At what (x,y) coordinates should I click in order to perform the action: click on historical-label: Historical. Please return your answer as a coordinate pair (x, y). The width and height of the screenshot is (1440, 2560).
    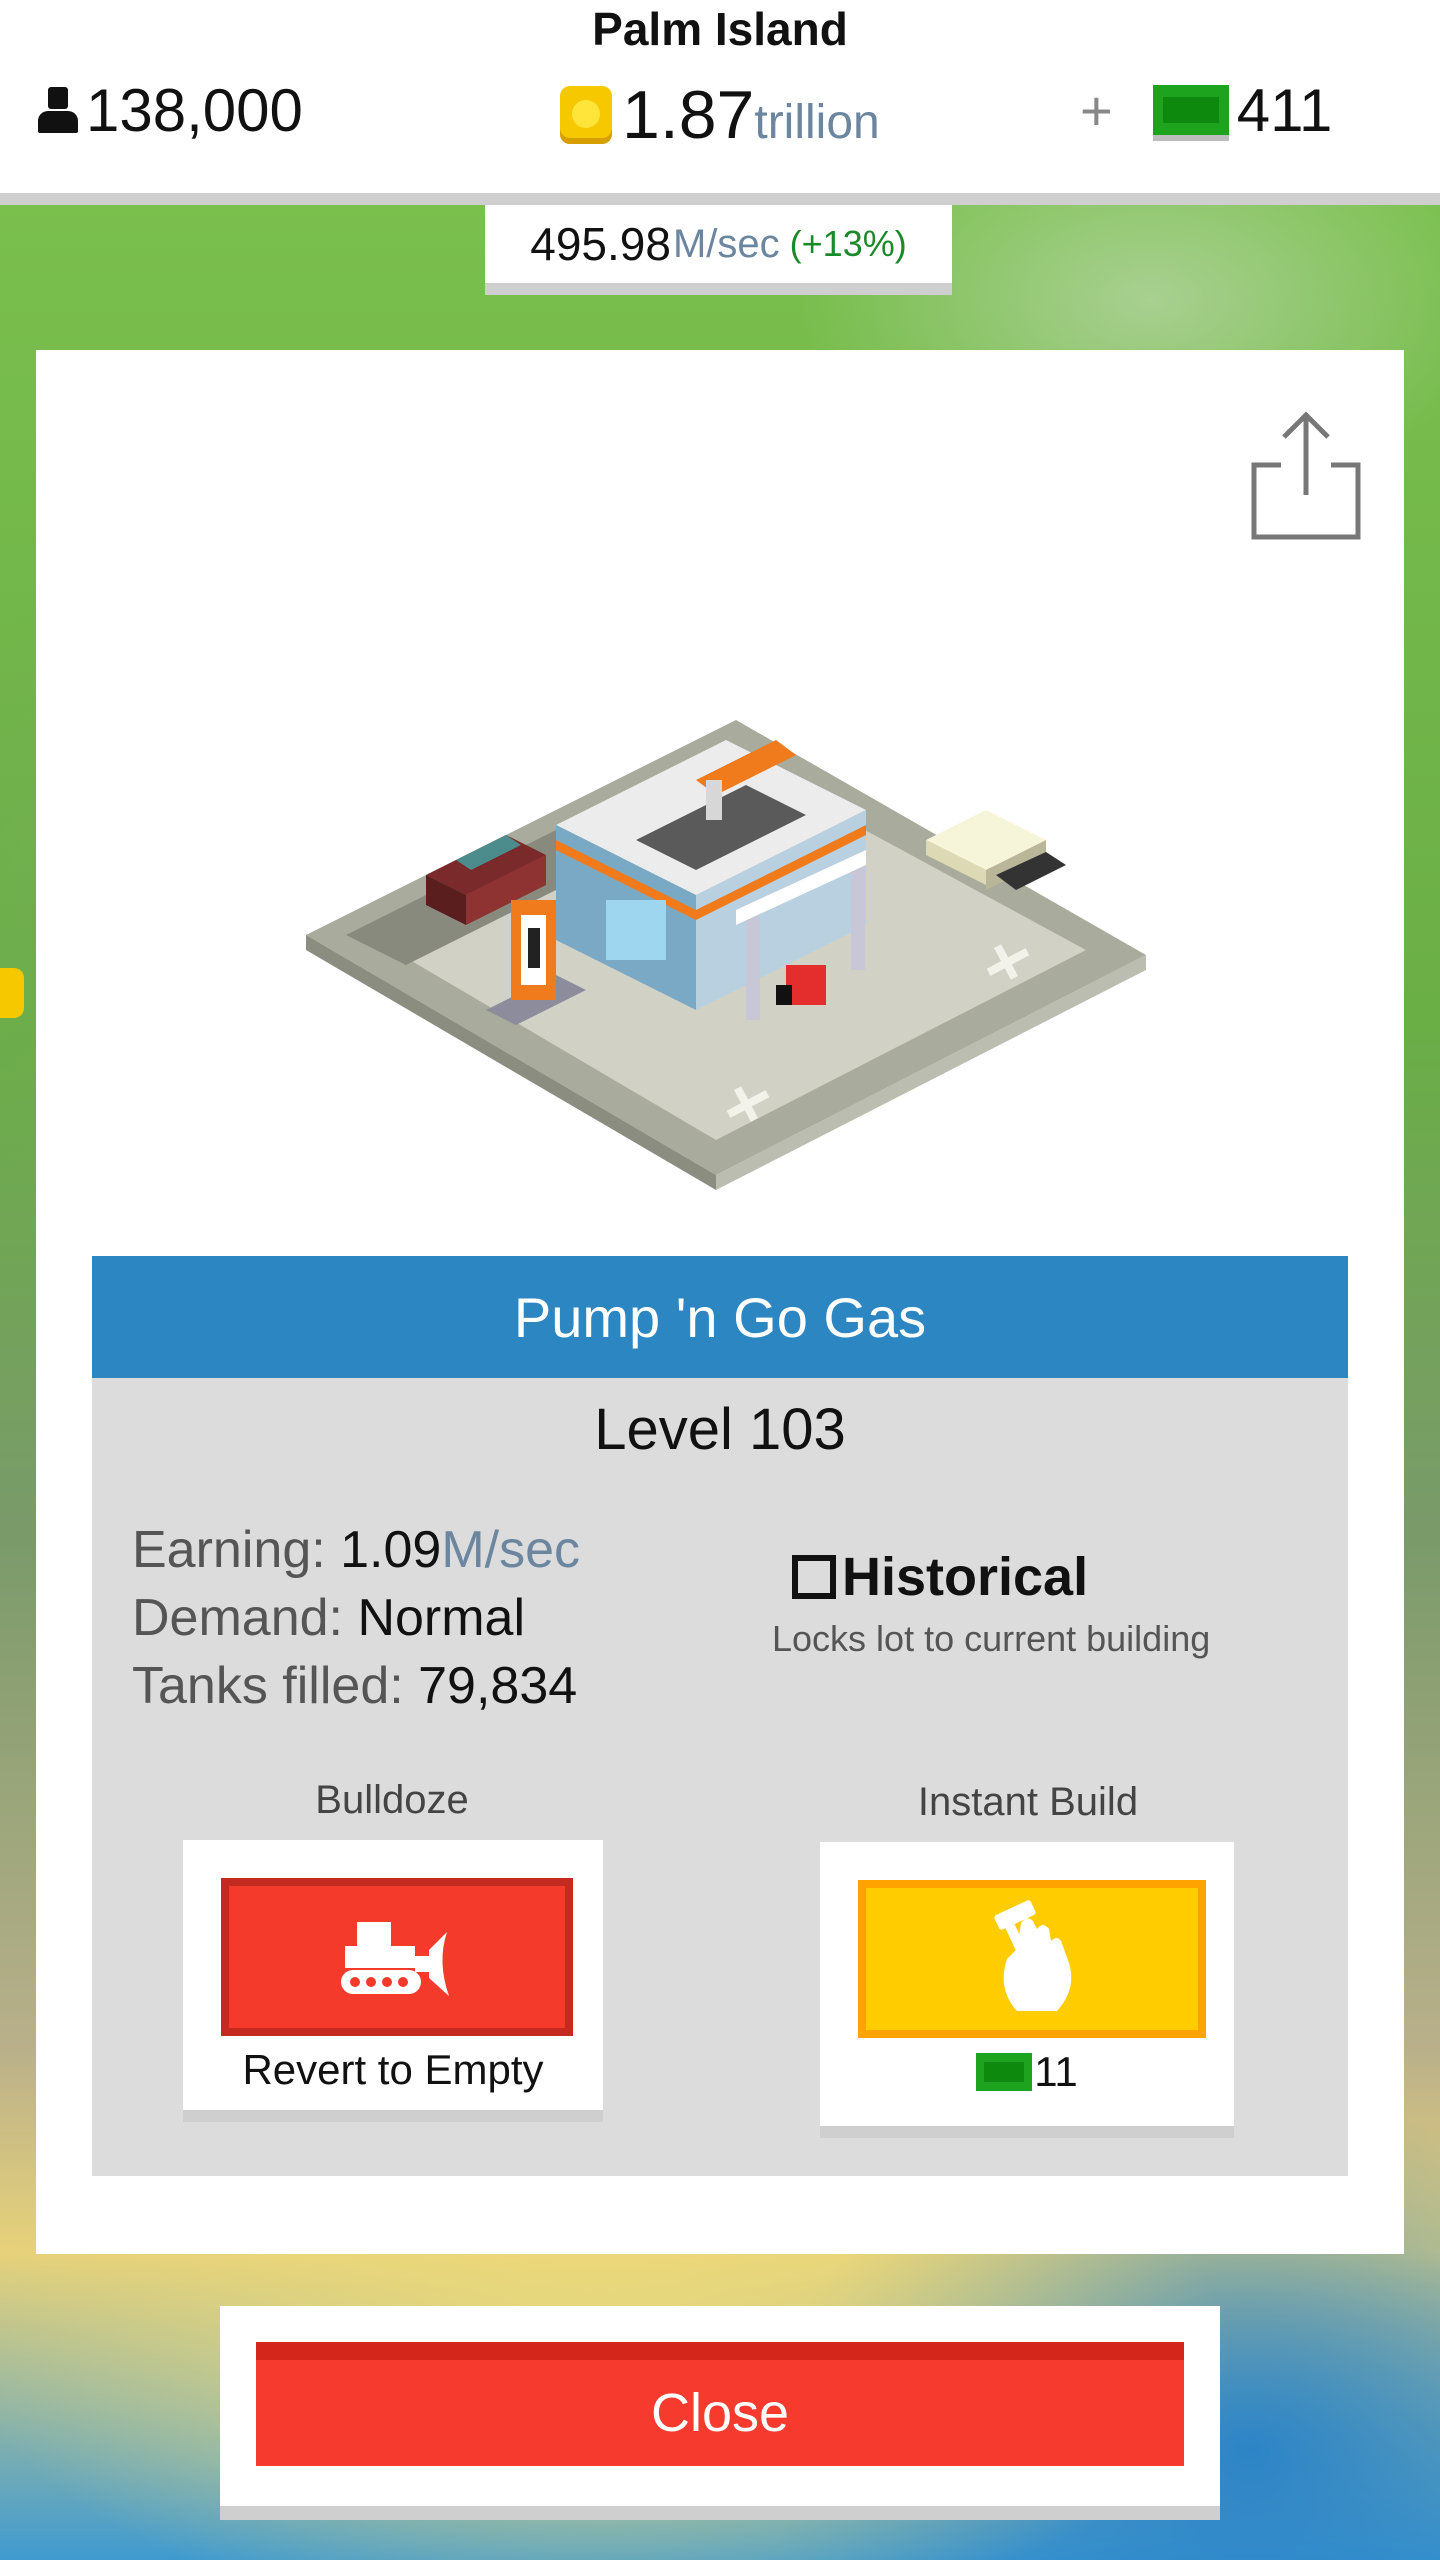
    Looking at the image, I should click on (965, 1577).